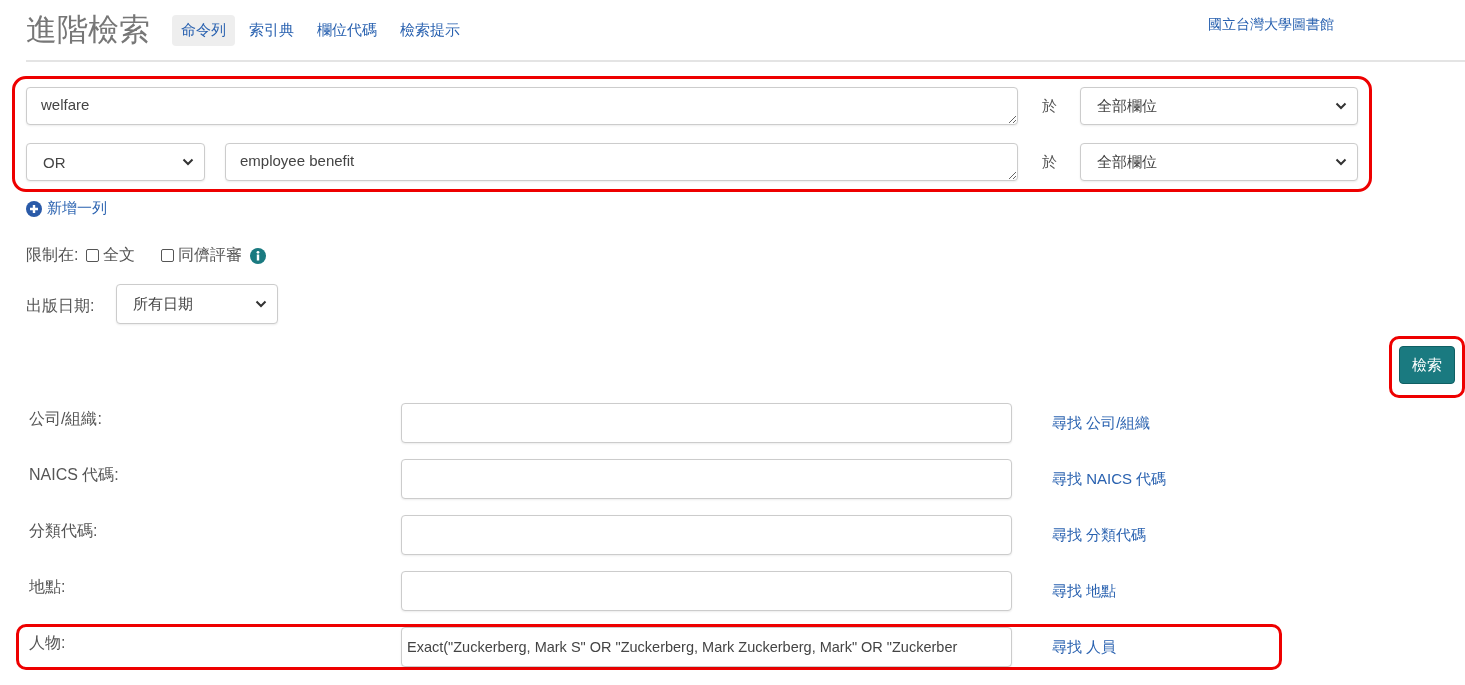  Describe the element at coordinates (197, 304) in the screenshot. I see `date-select: 所有日期` at that location.